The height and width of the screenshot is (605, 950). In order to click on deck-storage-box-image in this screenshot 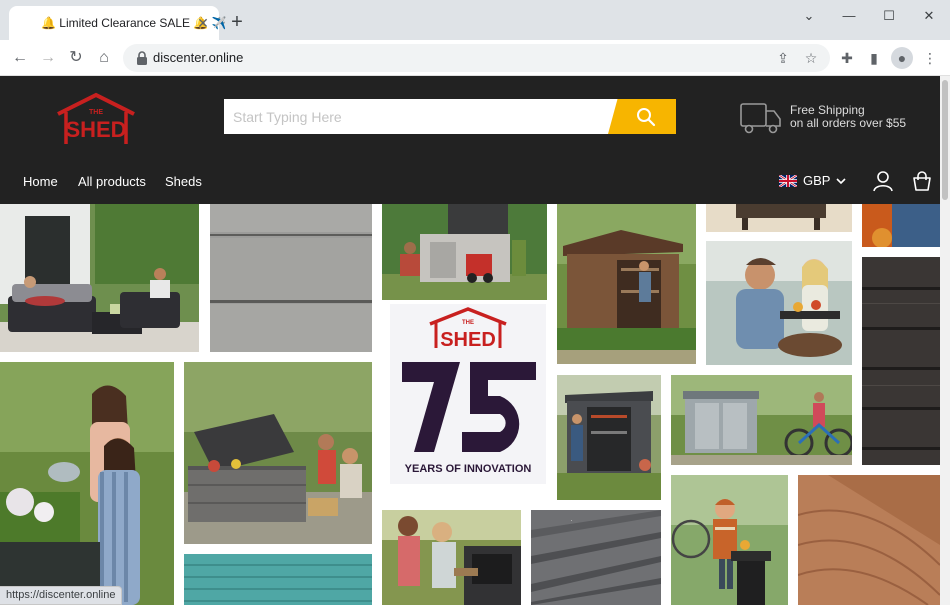, I will do `click(278, 453)`.